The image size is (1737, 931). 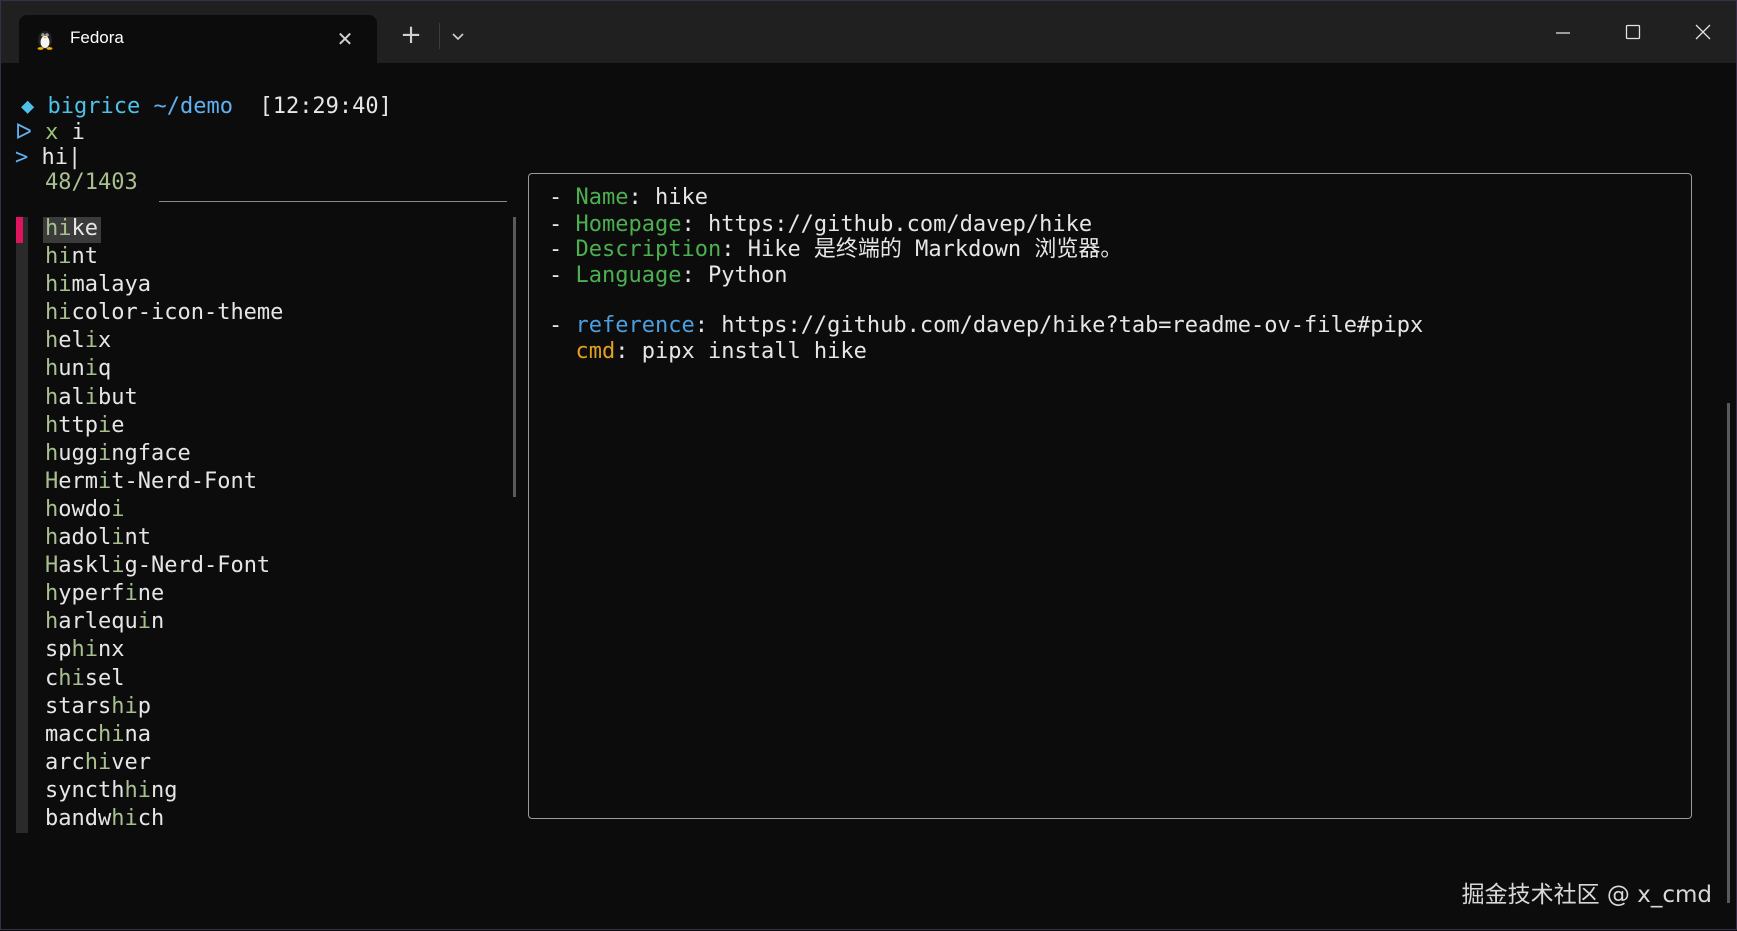 What do you see at coordinates (164, 594) in the screenshot?
I see `list-item: hyperfine` at bounding box center [164, 594].